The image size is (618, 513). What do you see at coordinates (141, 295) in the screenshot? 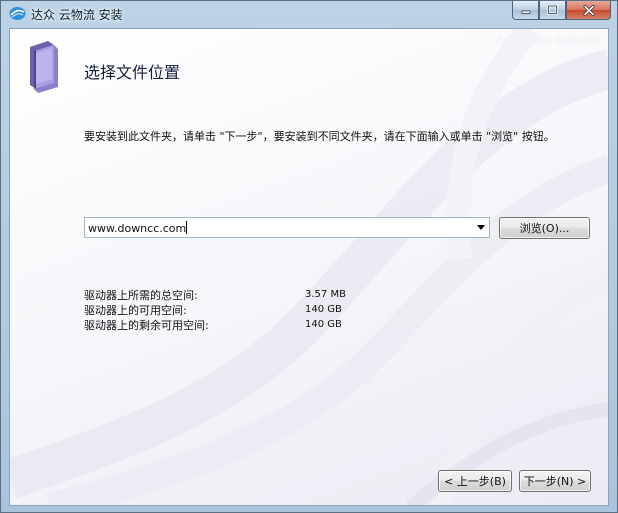
I see `space-label-required: 驱动器上所需的总空间:` at bounding box center [141, 295].